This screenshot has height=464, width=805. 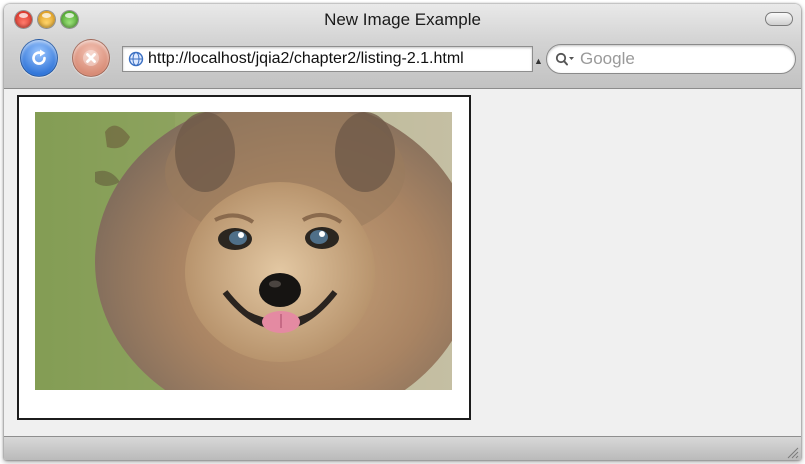 I want to click on toolbar-toggle-button, so click(x=779, y=19).